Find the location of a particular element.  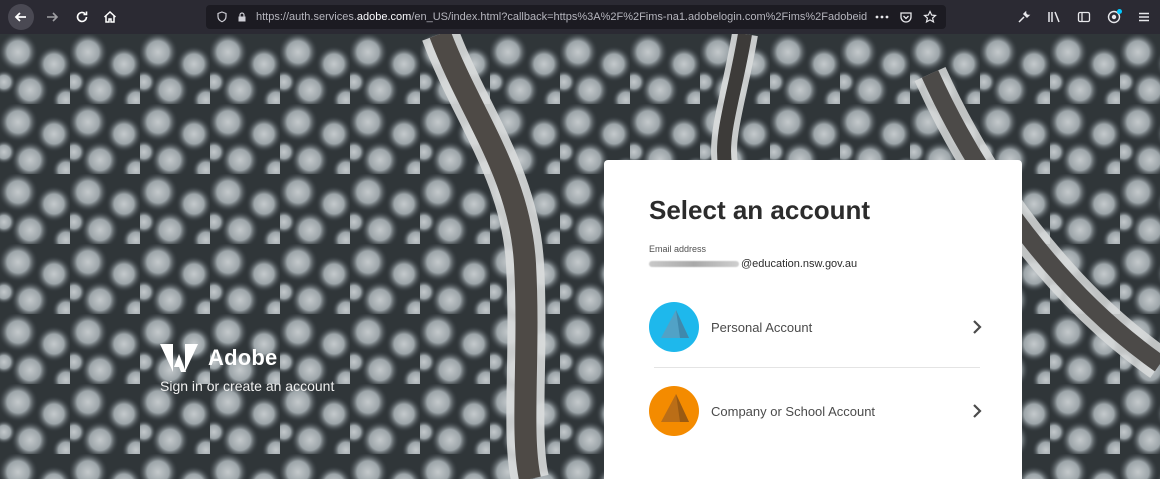

company-account-option: Company or School Account is located at coordinates (817, 411).